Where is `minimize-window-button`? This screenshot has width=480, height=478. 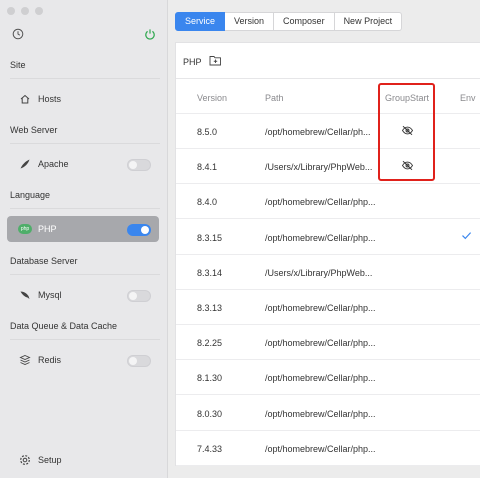 minimize-window-button is located at coordinates (25, 11).